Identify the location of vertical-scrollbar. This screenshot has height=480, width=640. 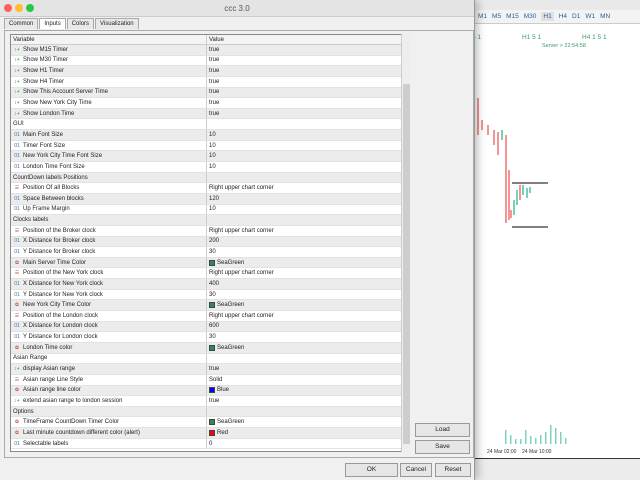
(405, 243).